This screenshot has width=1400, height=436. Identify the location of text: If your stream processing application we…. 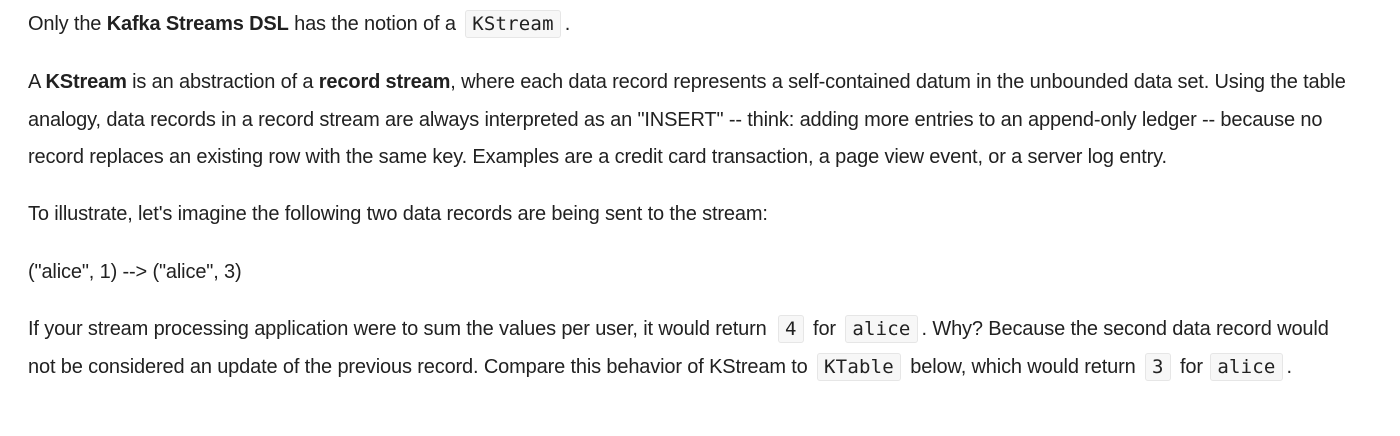
(400, 329).